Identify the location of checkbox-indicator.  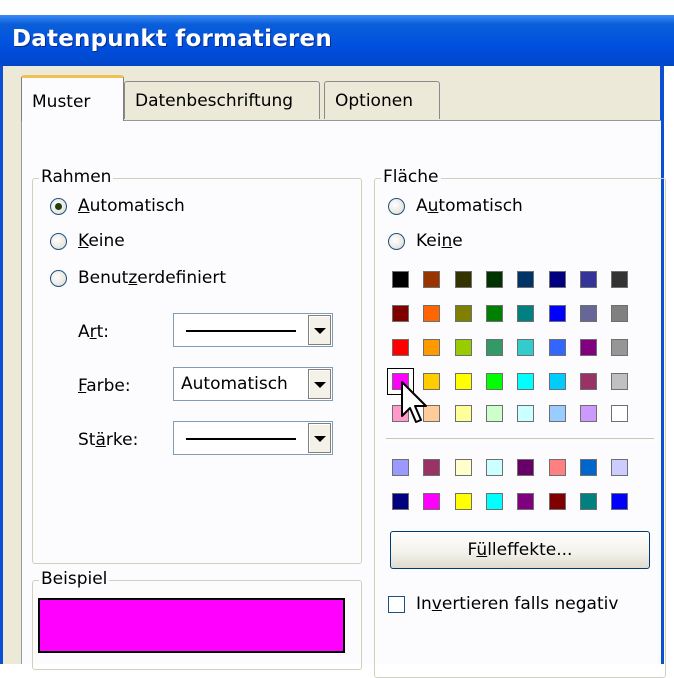
(396, 604).